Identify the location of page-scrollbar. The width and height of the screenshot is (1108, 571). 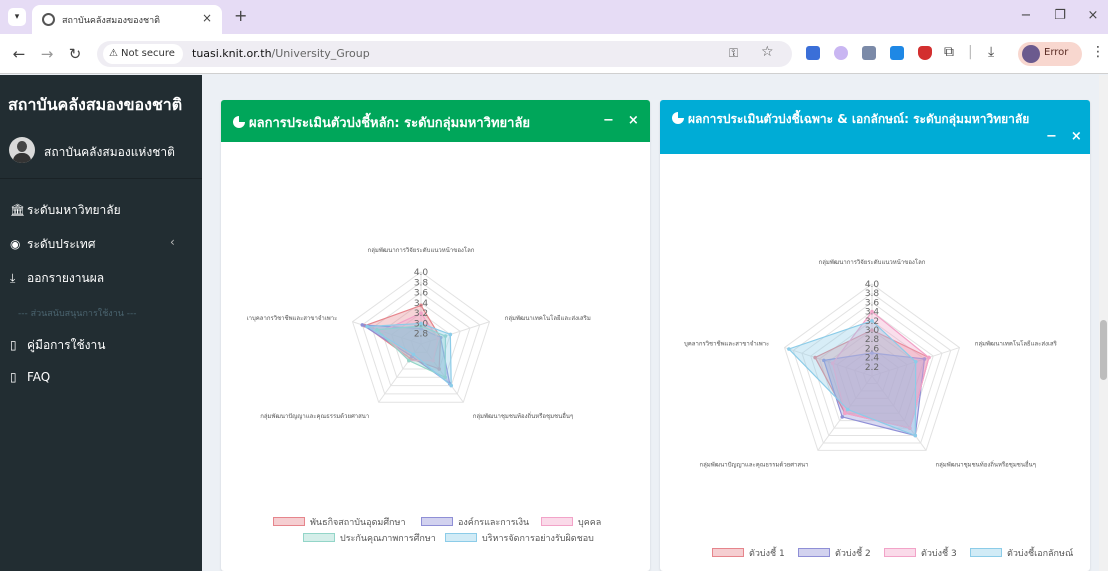
(1103, 323).